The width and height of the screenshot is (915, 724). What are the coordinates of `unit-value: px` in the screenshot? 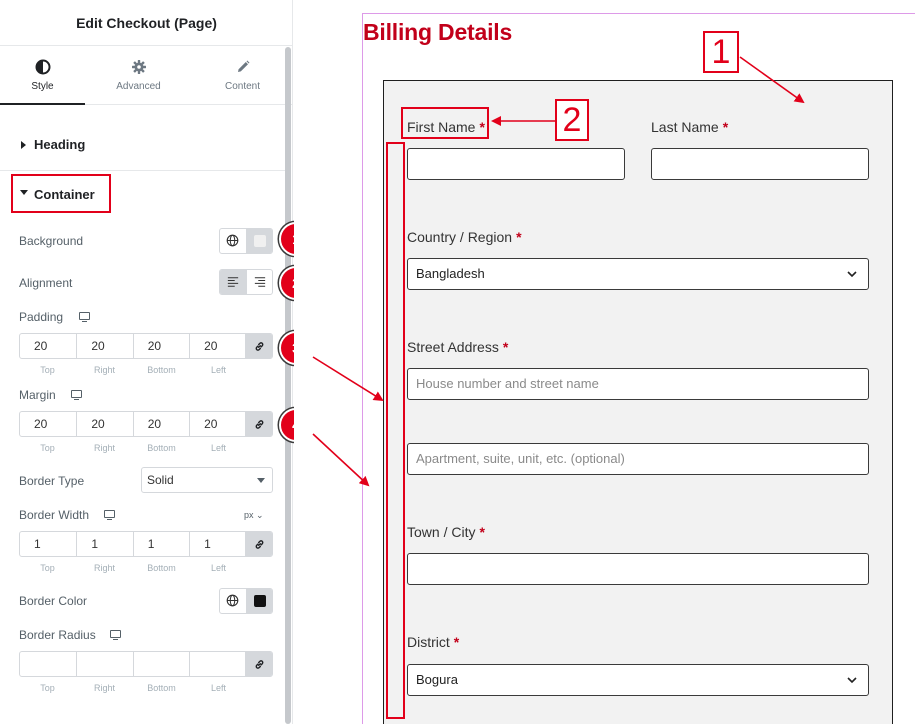 It's located at (249, 515).